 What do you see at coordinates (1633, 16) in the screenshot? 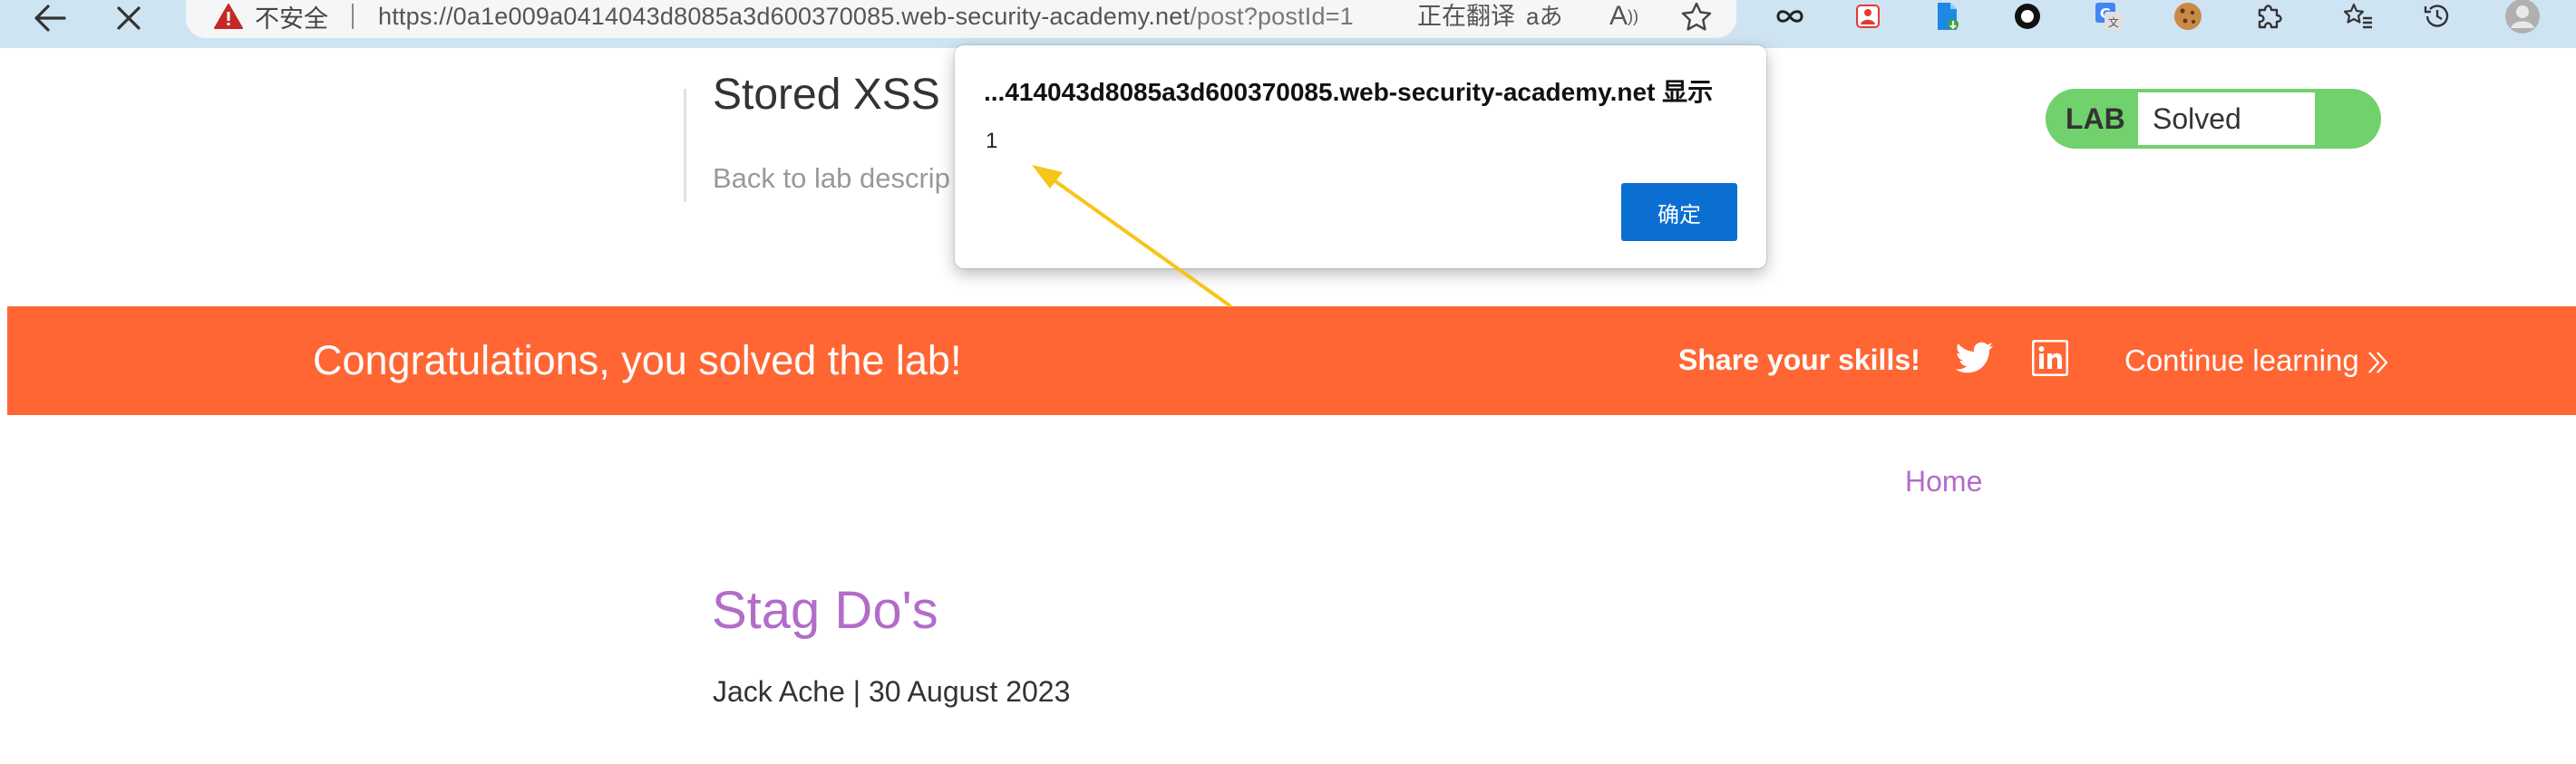
I see `sound-wave-icon: ))` at bounding box center [1633, 16].